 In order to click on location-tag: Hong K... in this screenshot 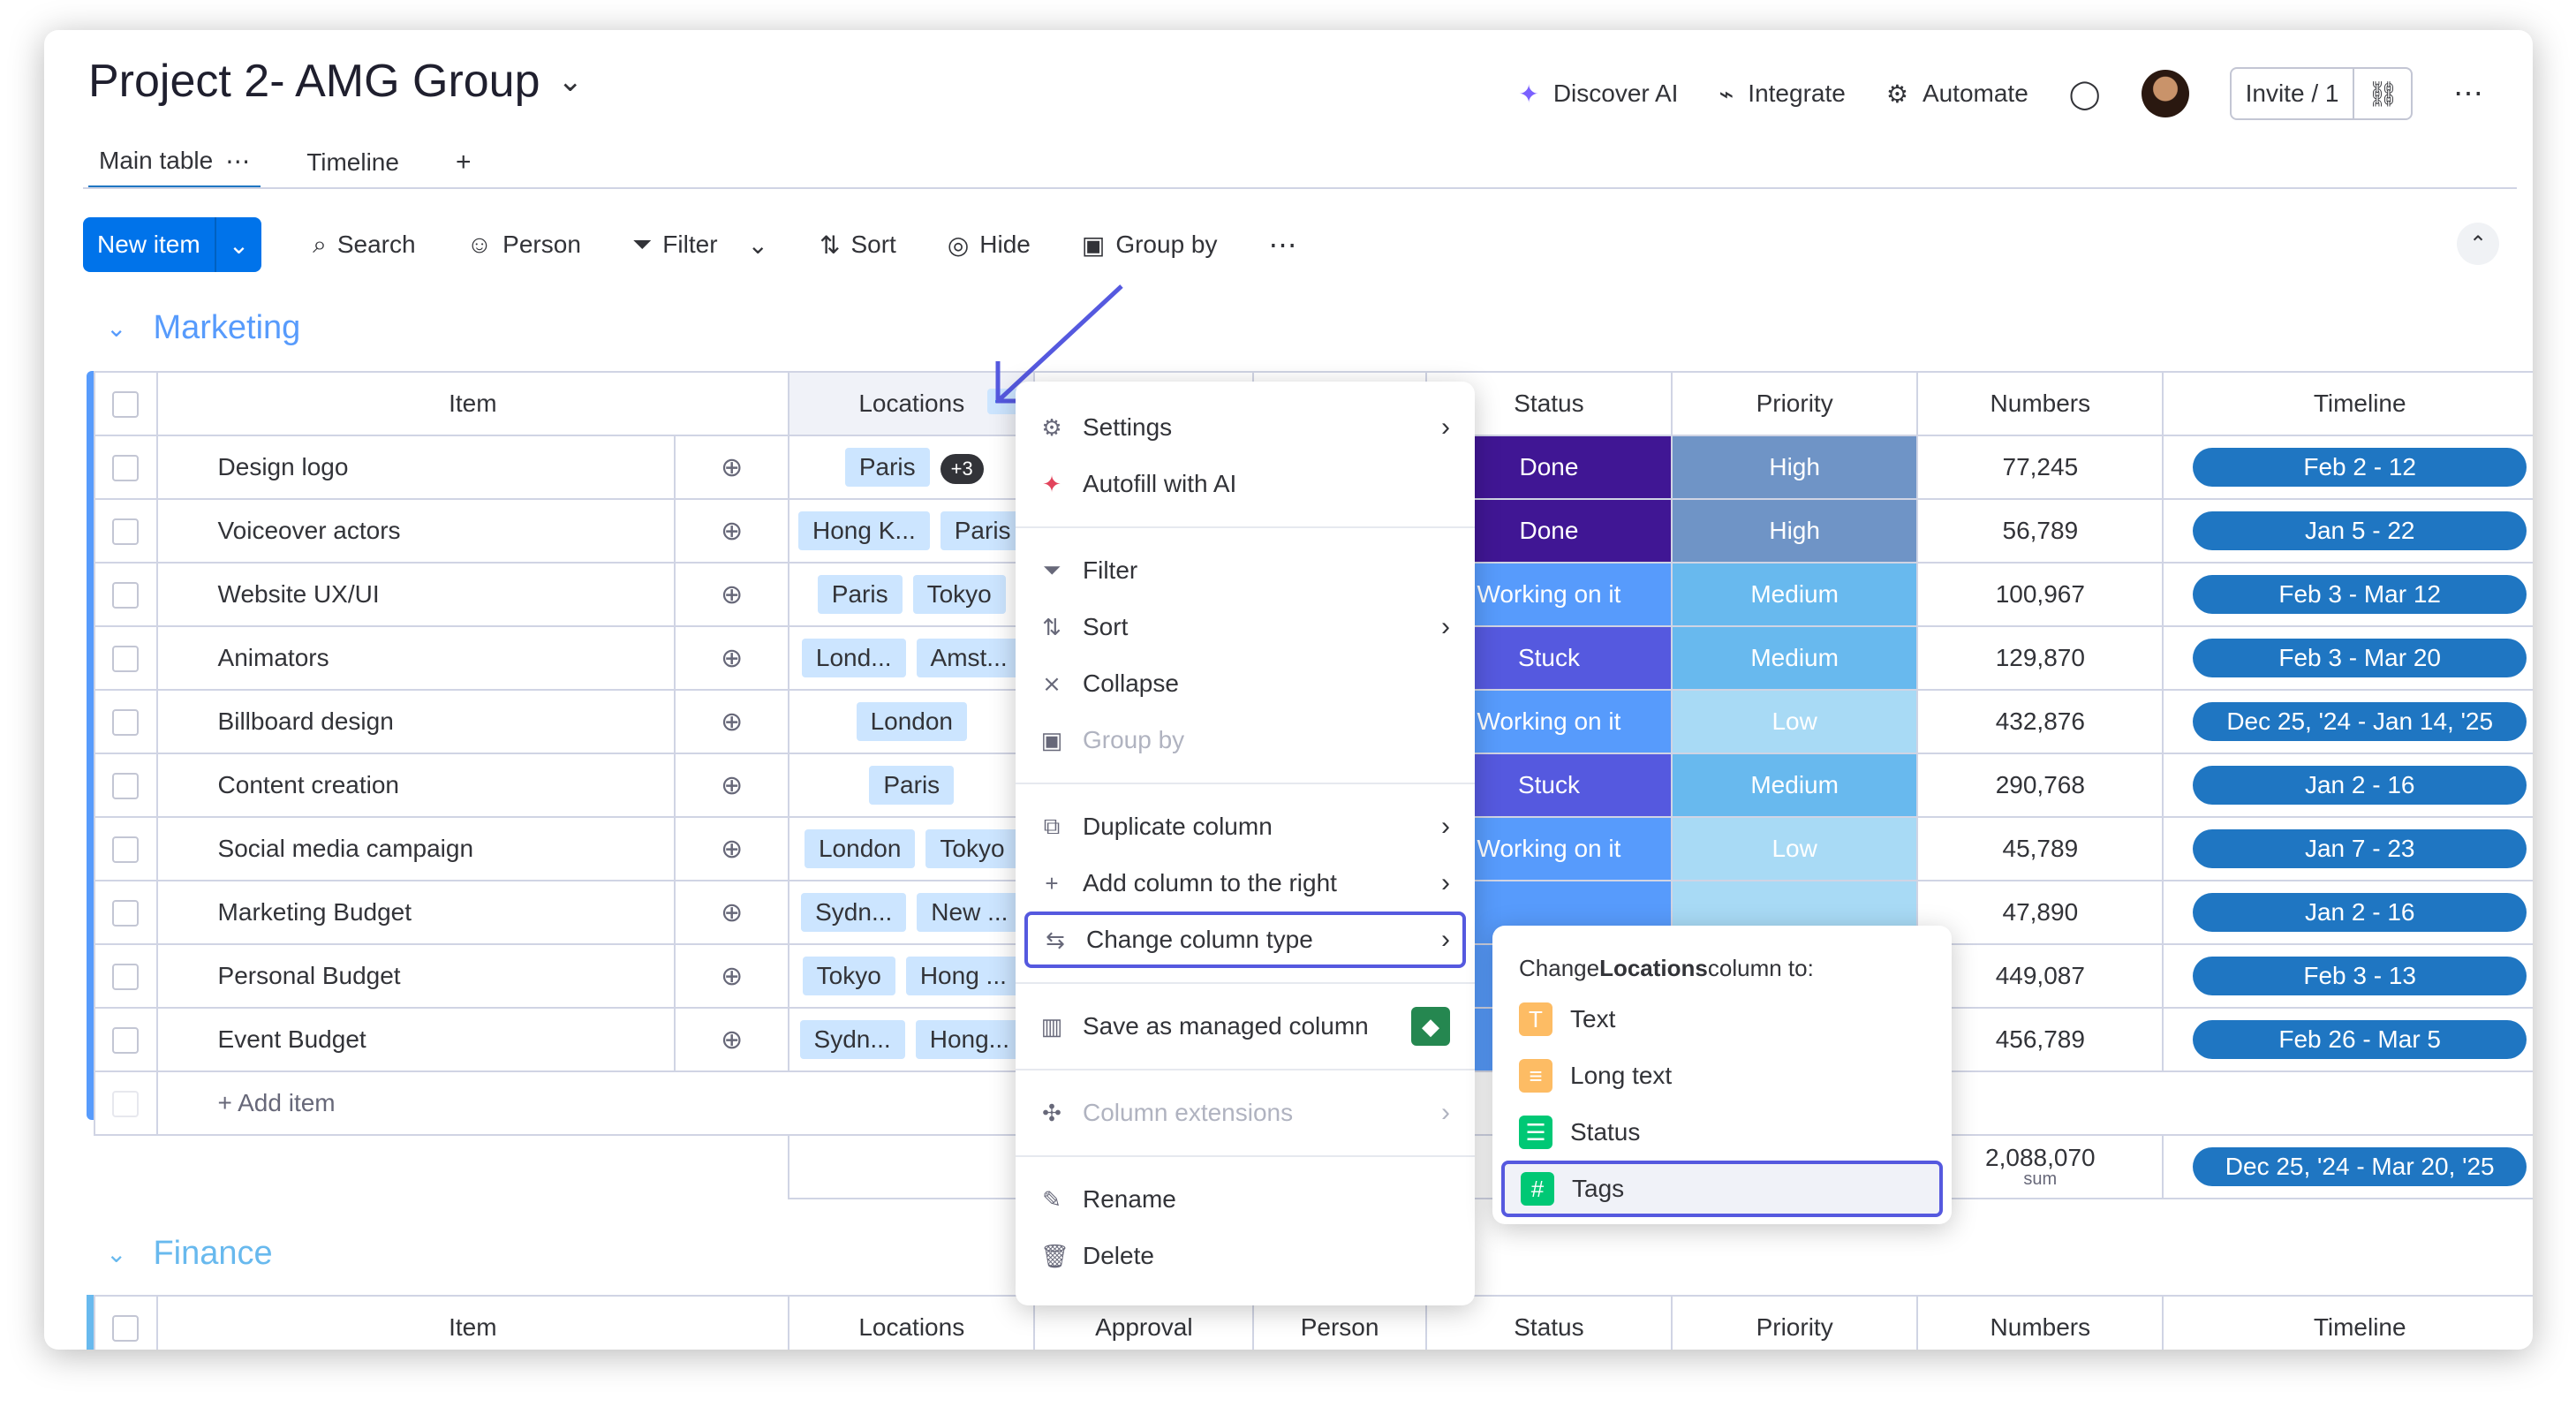, I will do `click(864, 530)`.